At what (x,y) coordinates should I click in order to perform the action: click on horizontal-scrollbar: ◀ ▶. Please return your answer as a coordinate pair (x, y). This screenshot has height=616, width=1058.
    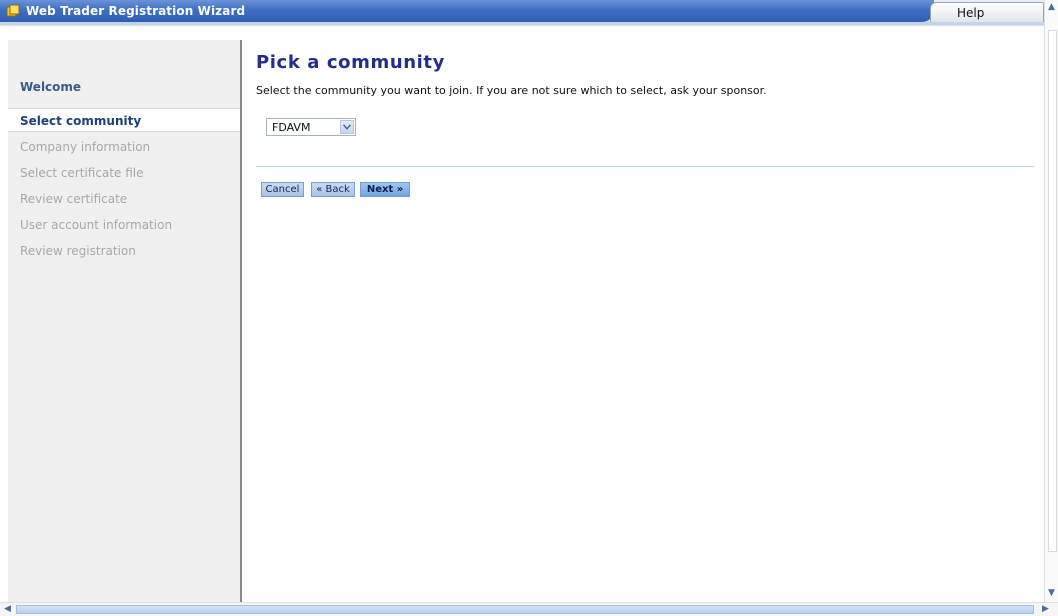
    Looking at the image, I should click on (529, 609).